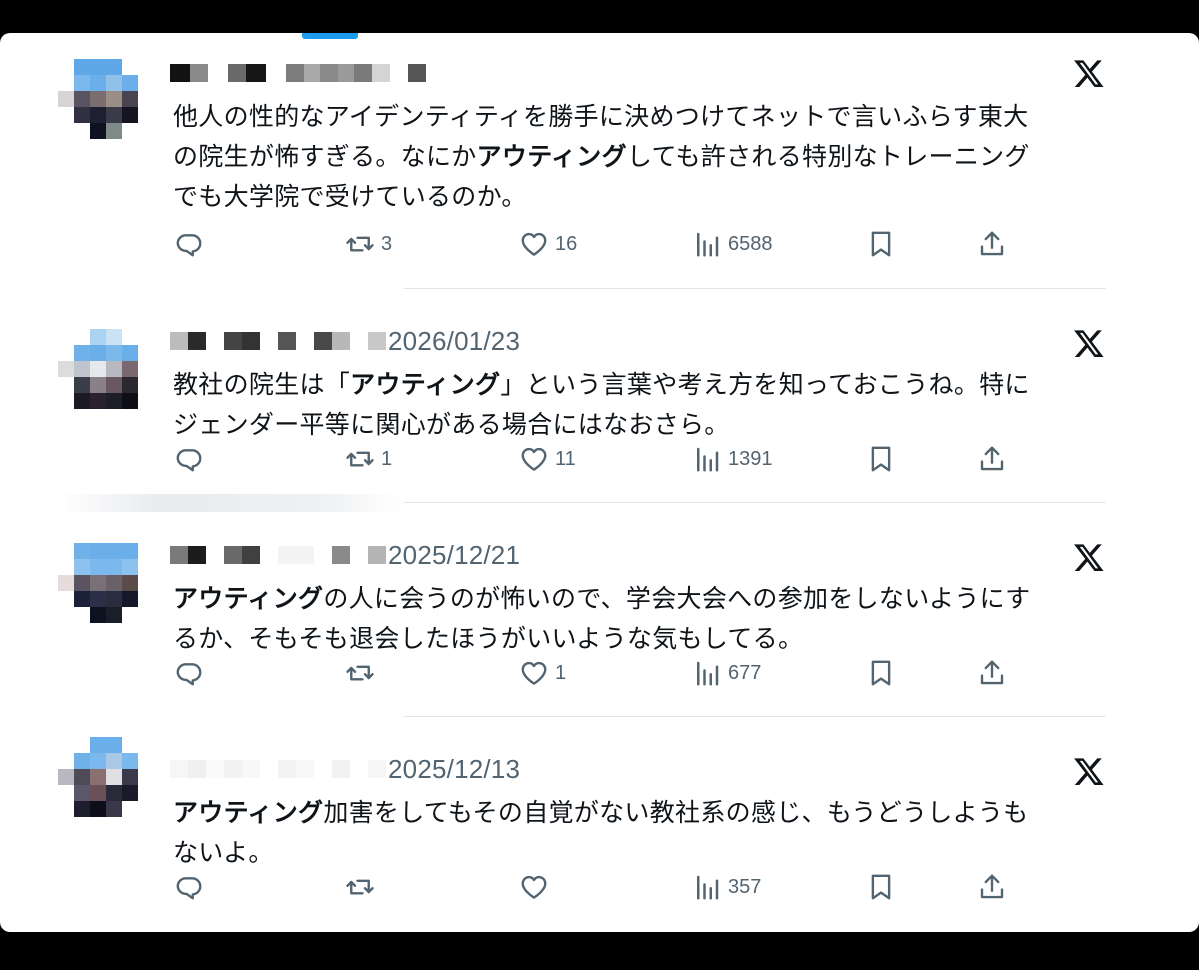  What do you see at coordinates (643, 833) in the screenshot?
I see `tweet-text: アウティング加害をしてもその自覚がない教社系の感じ、もうどうしようも ないよ。` at bounding box center [643, 833].